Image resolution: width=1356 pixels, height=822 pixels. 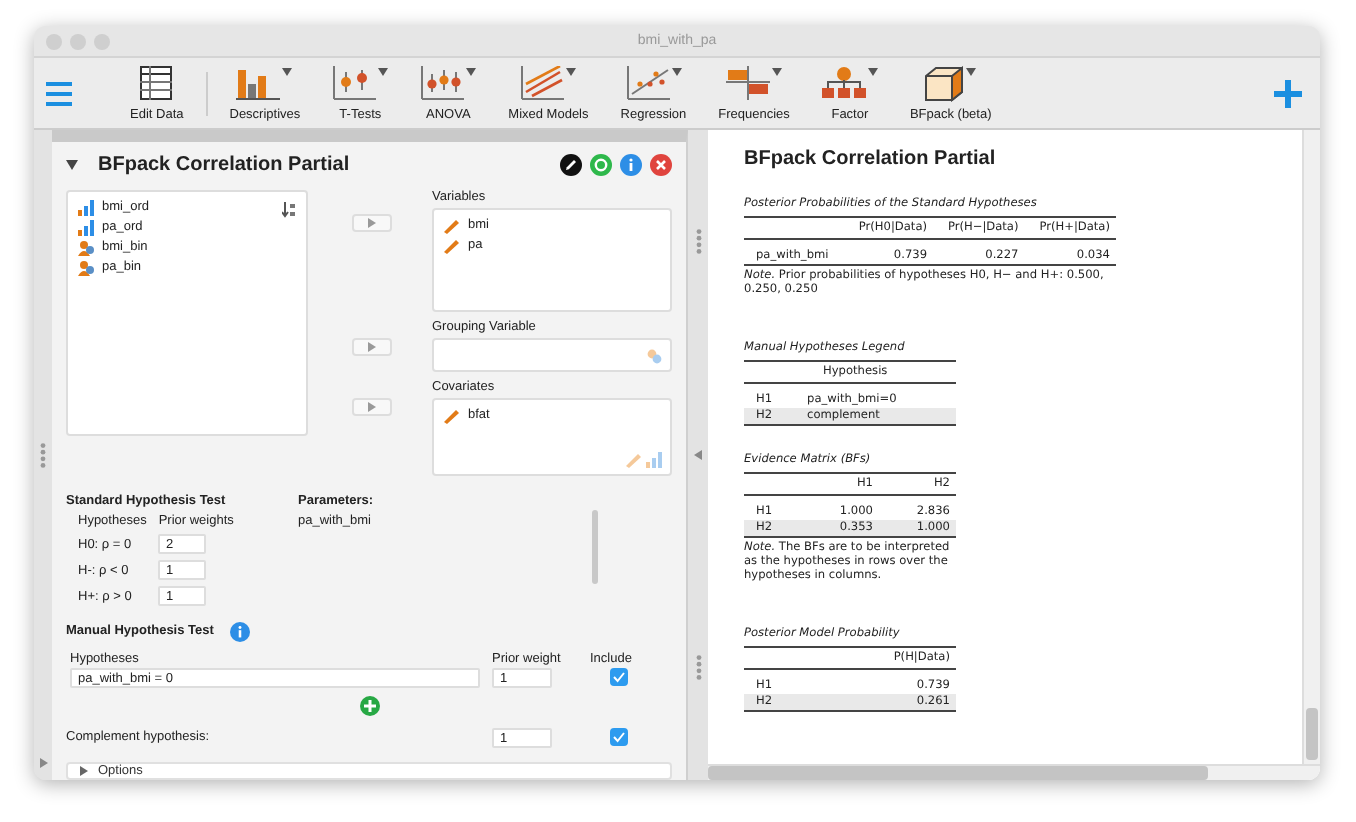 What do you see at coordinates (59, 93) in the screenshot?
I see `menu-icon` at bounding box center [59, 93].